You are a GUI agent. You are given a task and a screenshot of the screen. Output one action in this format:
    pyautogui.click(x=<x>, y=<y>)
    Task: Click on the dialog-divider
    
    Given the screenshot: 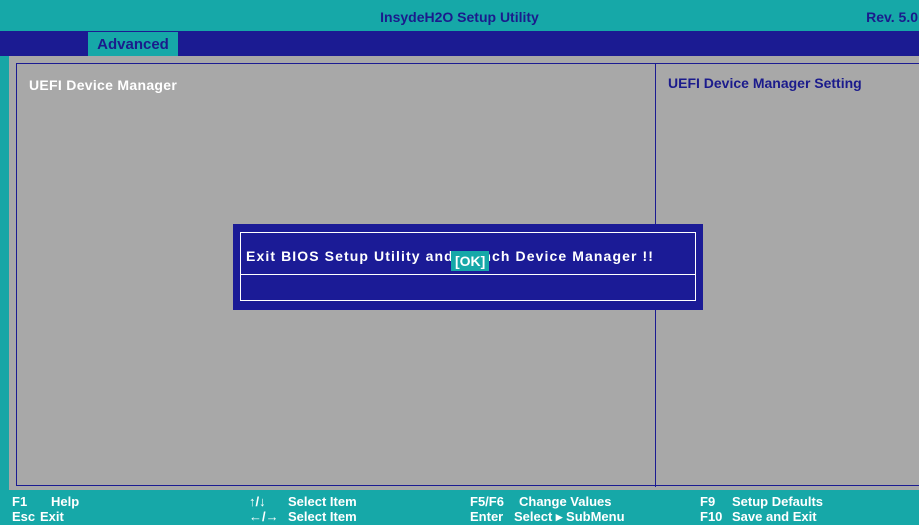 What is the action you would take?
    pyautogui.click(x=468, y=274)
    